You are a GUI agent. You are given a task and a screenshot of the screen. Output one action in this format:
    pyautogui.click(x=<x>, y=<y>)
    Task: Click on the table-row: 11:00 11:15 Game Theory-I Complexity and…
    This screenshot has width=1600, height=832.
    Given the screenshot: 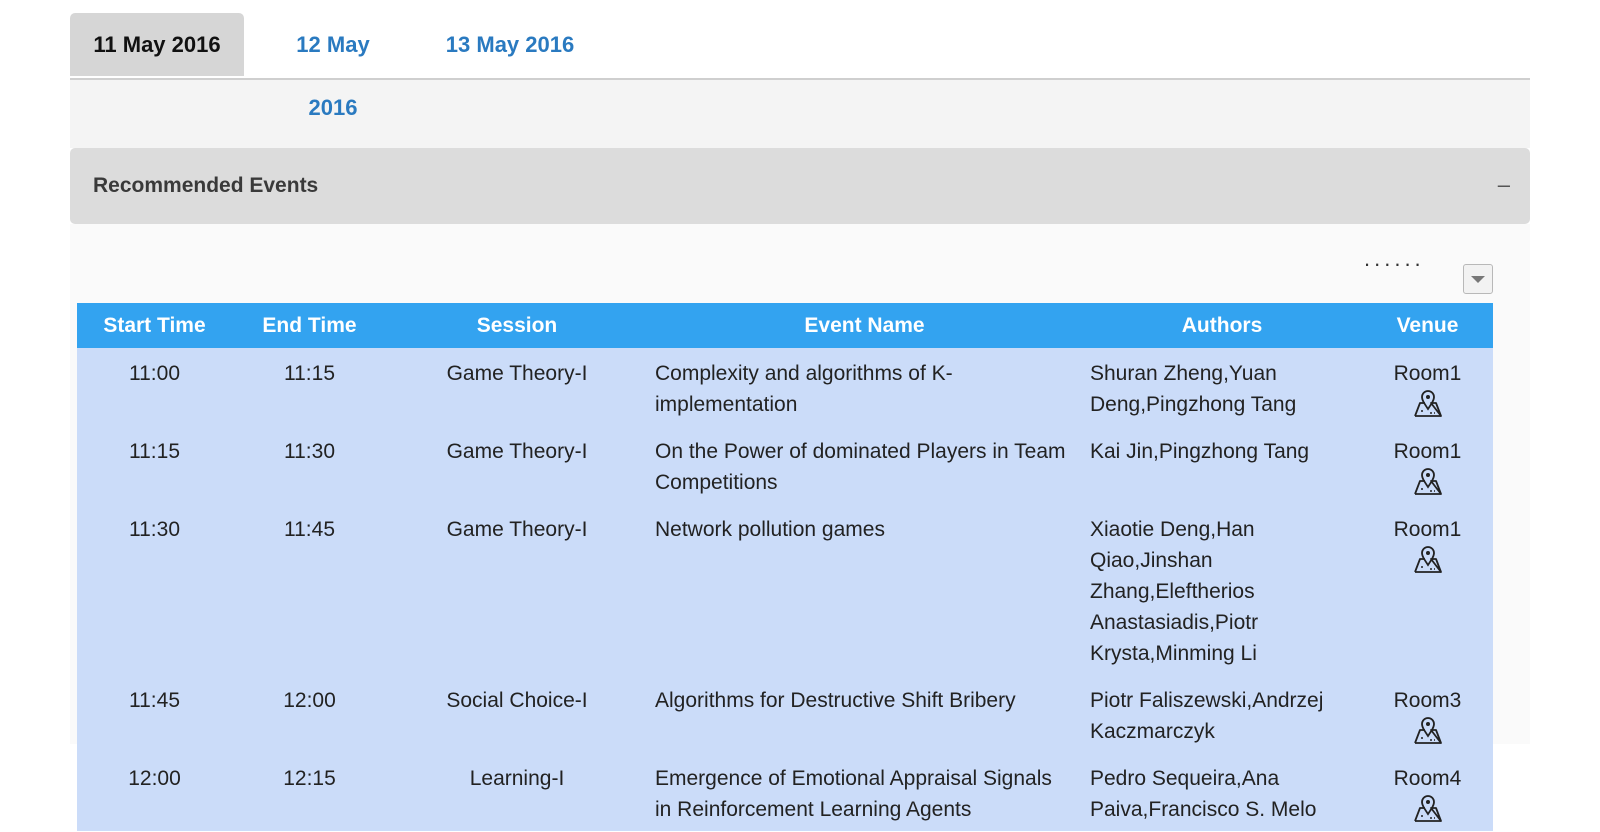 What is the action you would take?
    pyautogui.click(x=785, y=387)
    